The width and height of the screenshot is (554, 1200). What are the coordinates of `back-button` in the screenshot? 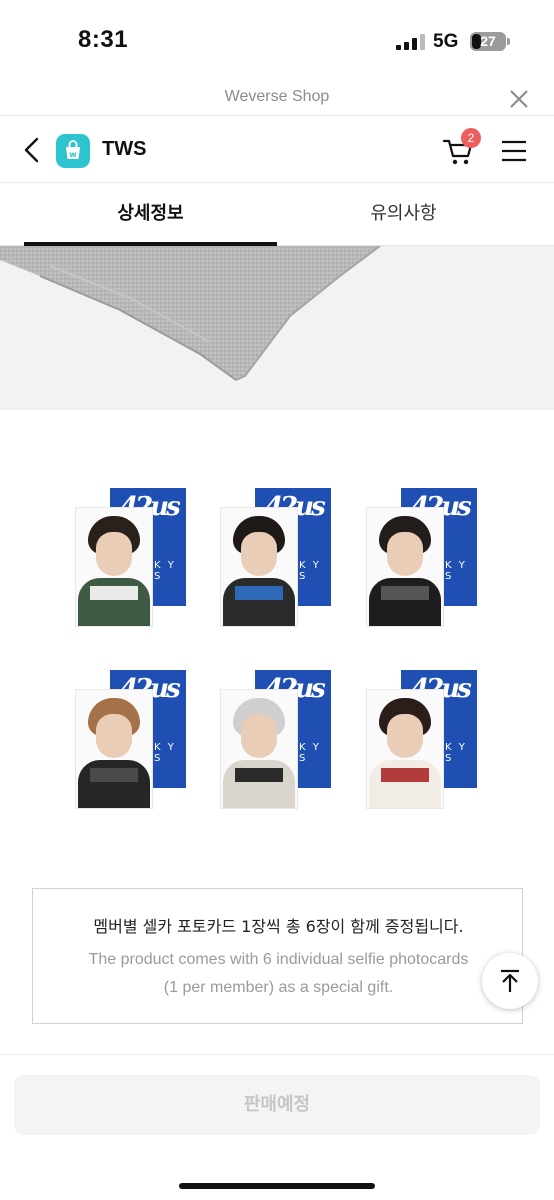 It's located at (32, 150).